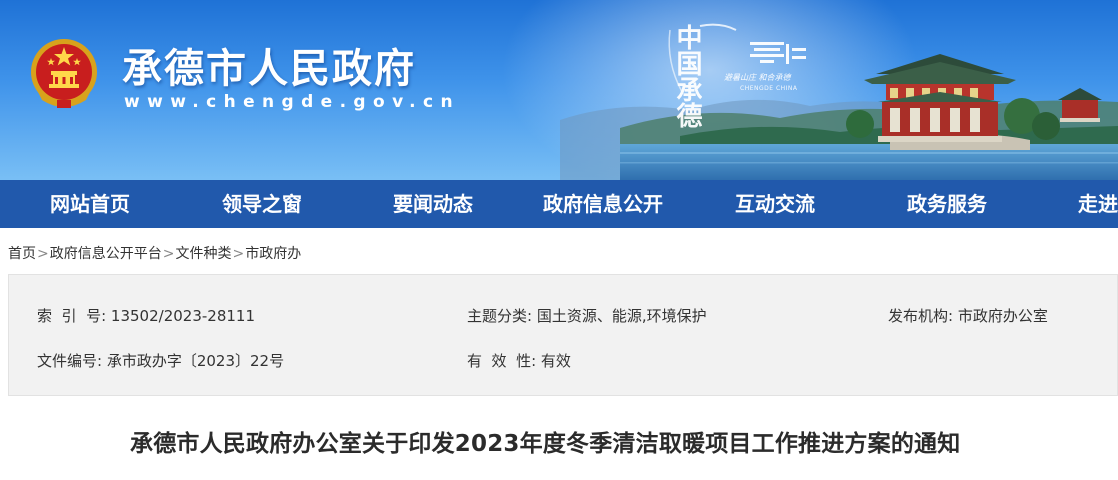  I want to click on breadcrumb-gov-info-platform: 政府信息公开平台, so click(106, 254).